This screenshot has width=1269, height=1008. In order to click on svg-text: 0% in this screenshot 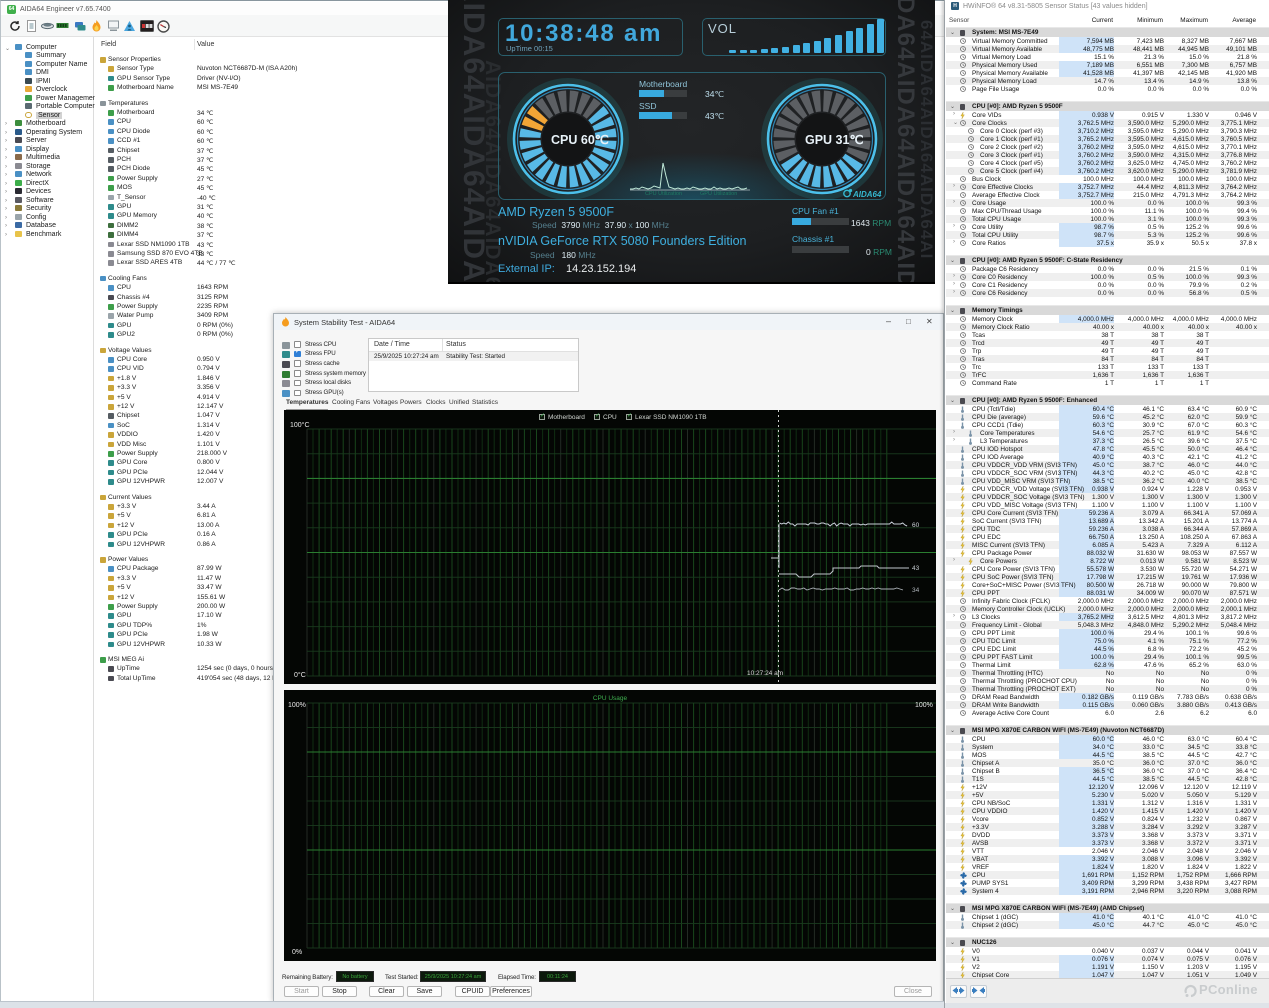, I will do `click(297, 952)`.